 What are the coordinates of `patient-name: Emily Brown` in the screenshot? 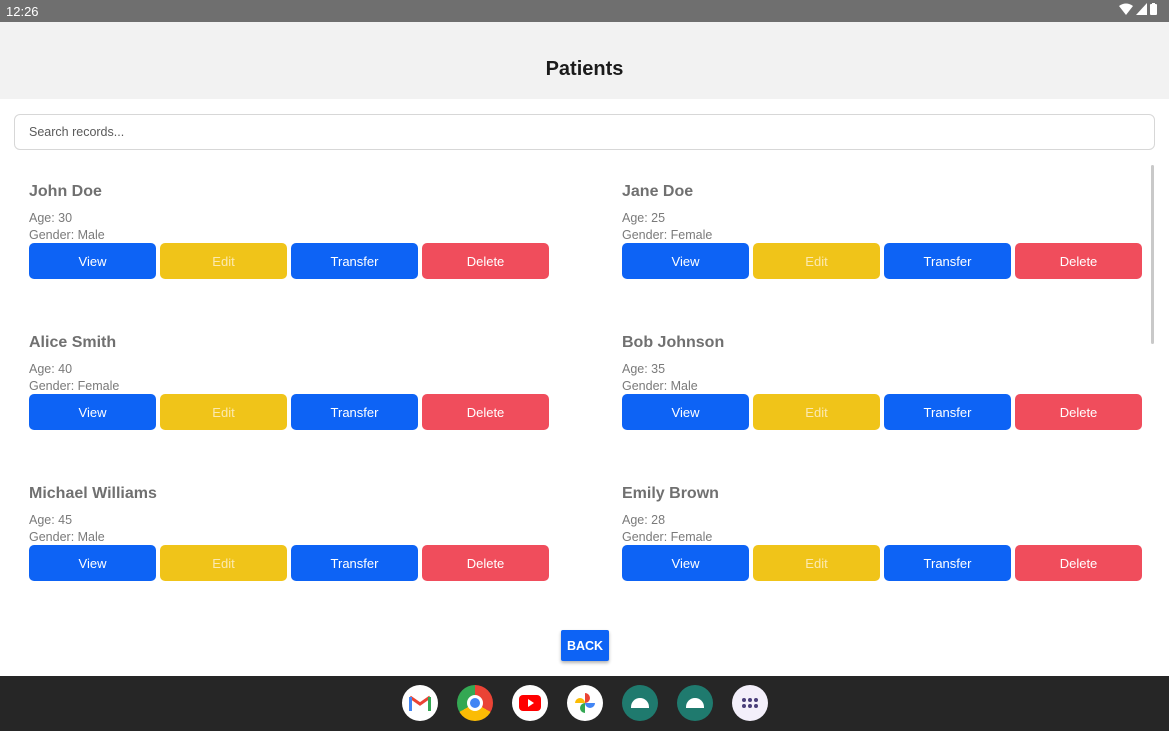 It's located at (670, 493).